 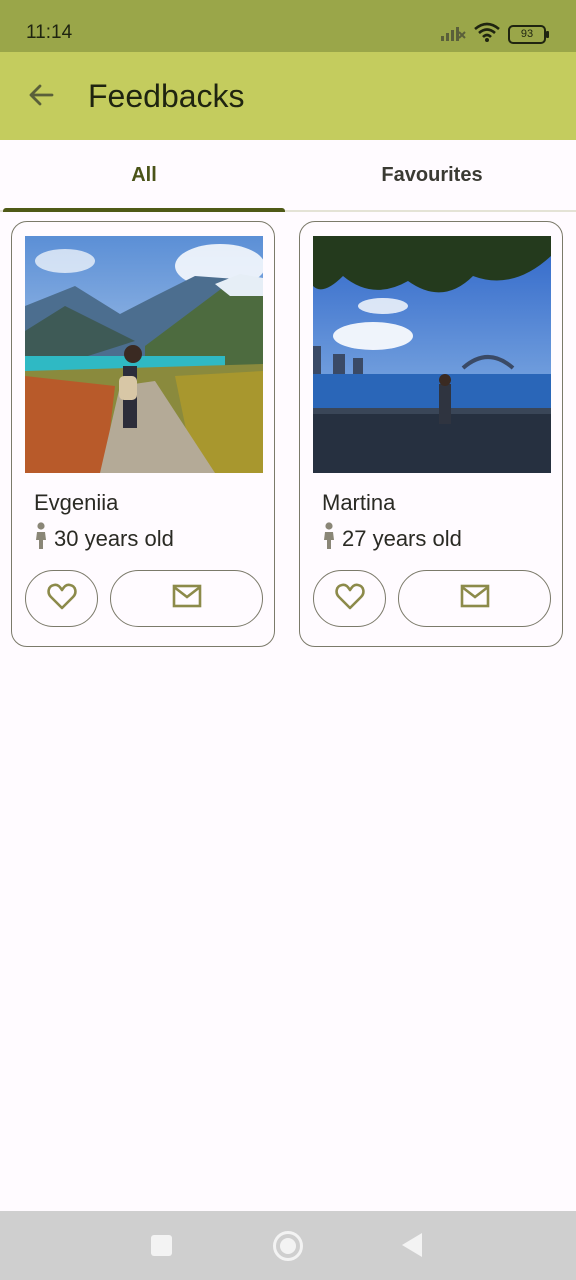 I want to click on page-title: Feedbacks, so click(x=166, y=96).